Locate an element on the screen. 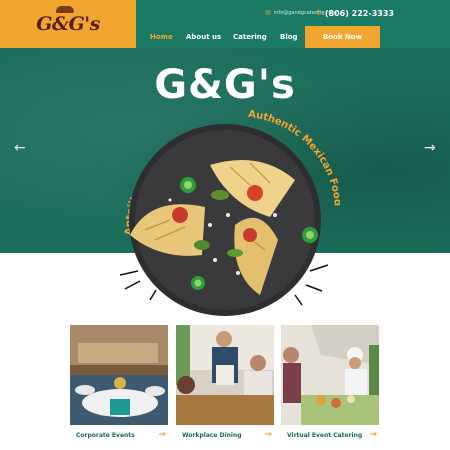  phone-icon: ✆ is located at coordinates (319, 13).